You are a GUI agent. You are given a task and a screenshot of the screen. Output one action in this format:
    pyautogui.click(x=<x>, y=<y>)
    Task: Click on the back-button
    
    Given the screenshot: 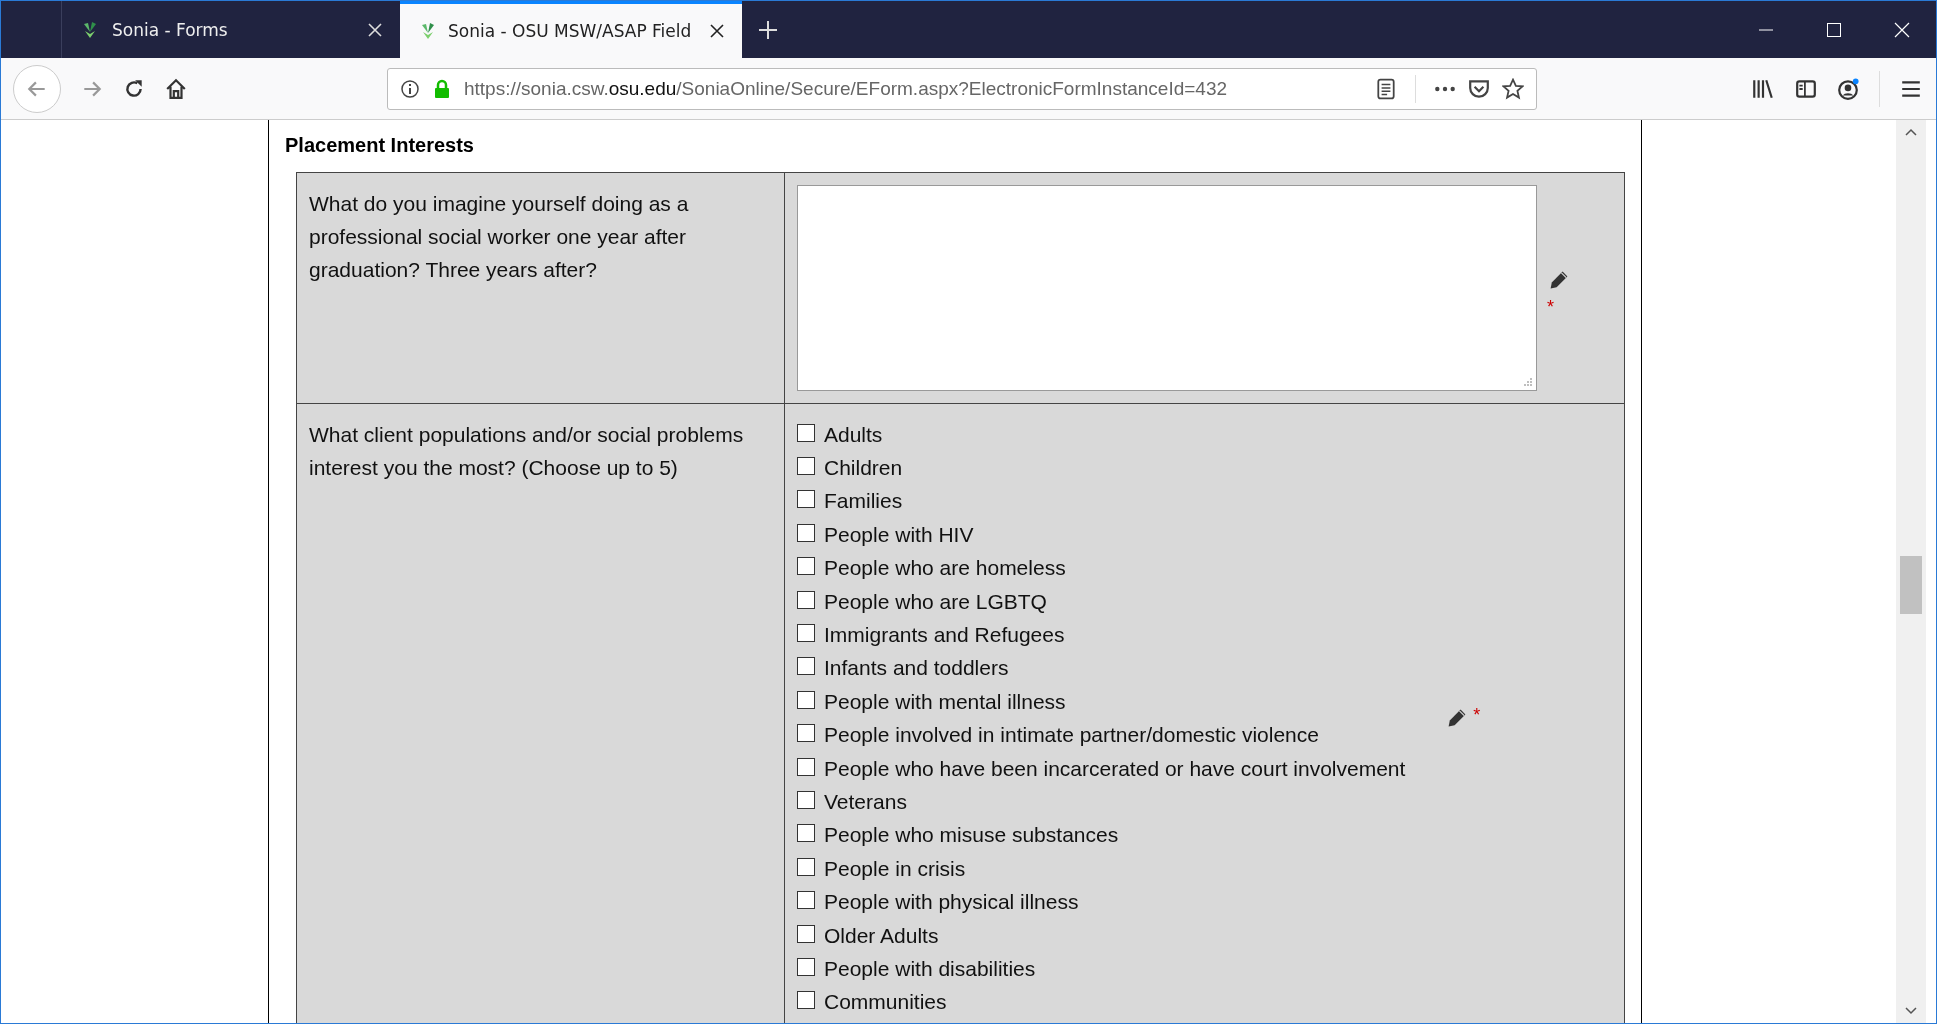 What is the action you would take?
    pyautogui.click(x=37, y=88)
    